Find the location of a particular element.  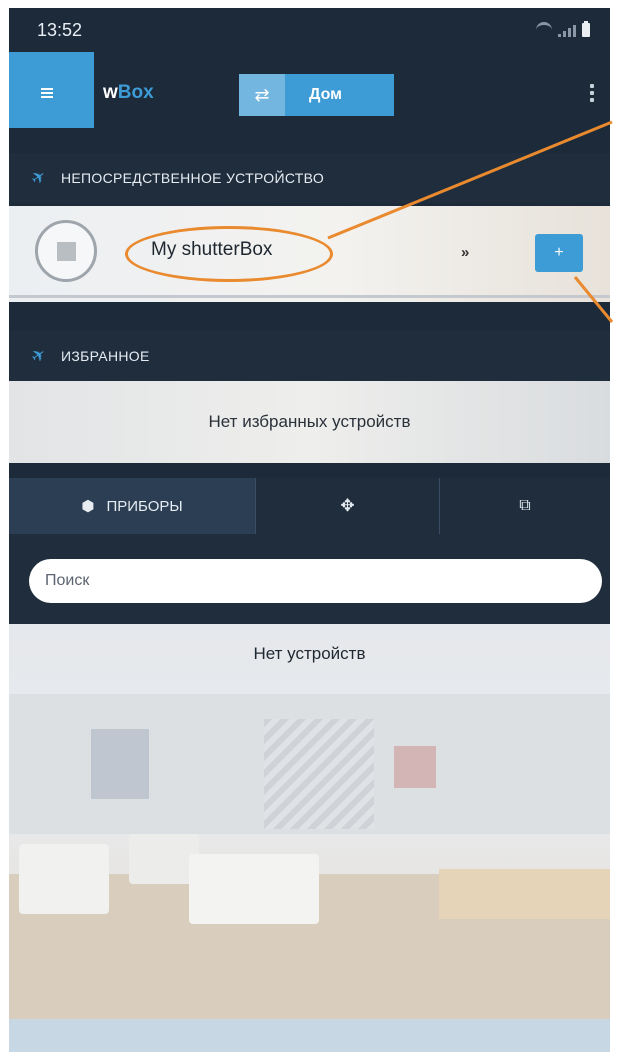

device-name: My shutterBox is located at coordinates (211, 250).